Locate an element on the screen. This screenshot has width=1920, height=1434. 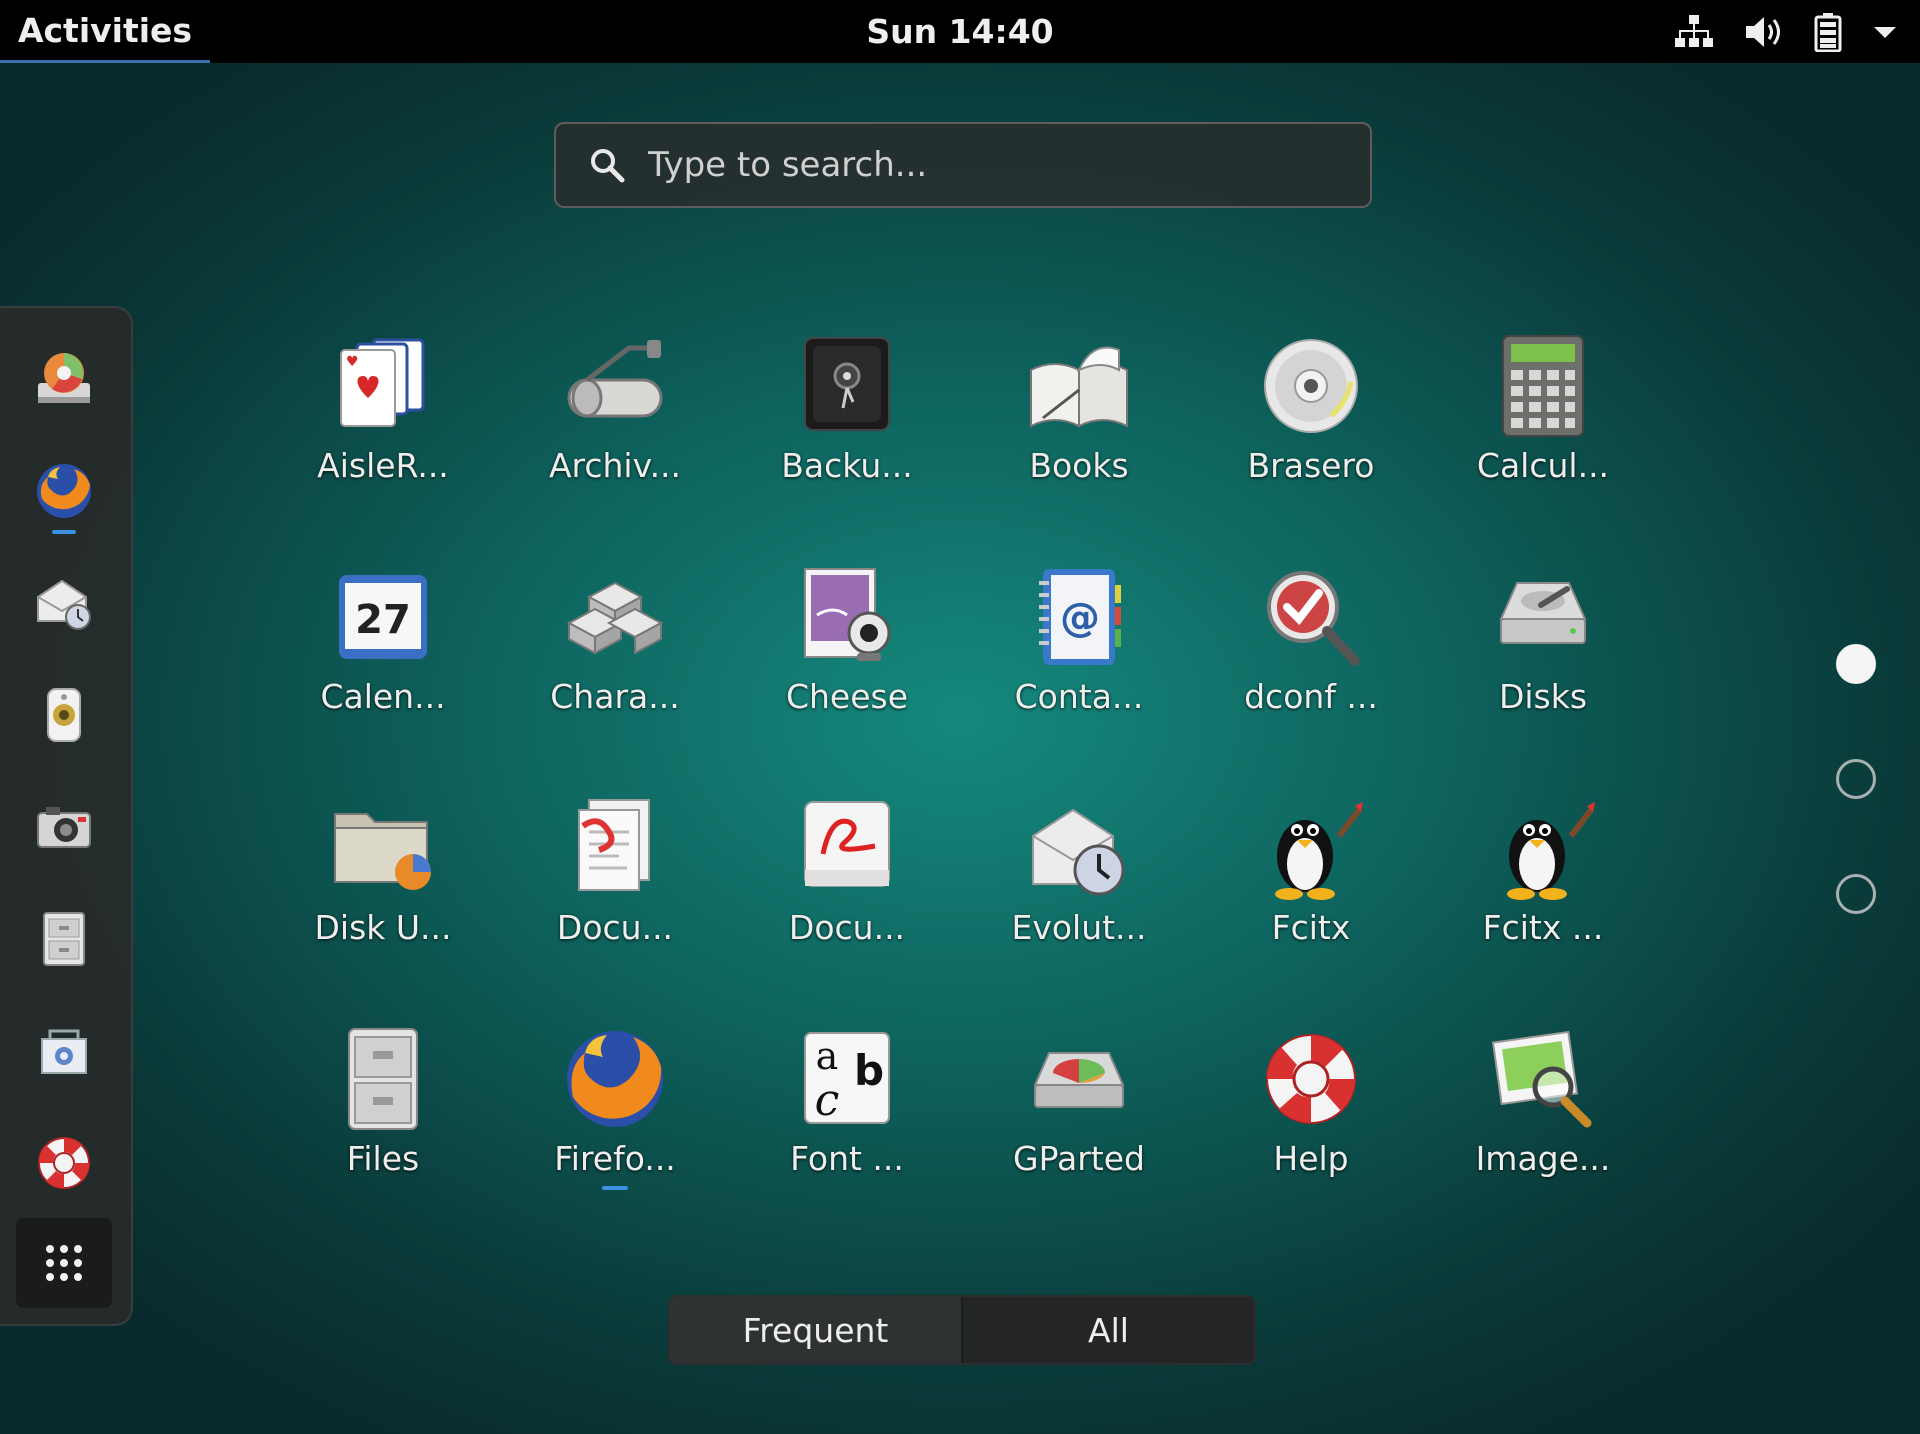
cheese-webcam-icon is located at coordinates (847, 614).